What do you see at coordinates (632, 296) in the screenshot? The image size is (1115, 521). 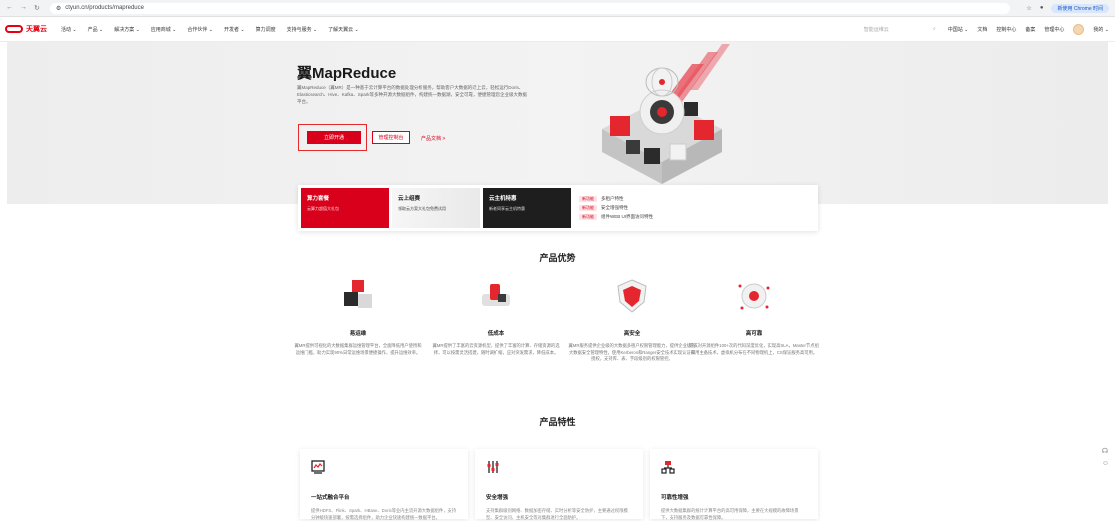 I see `shield-icon` at bounding box center [632, 296].